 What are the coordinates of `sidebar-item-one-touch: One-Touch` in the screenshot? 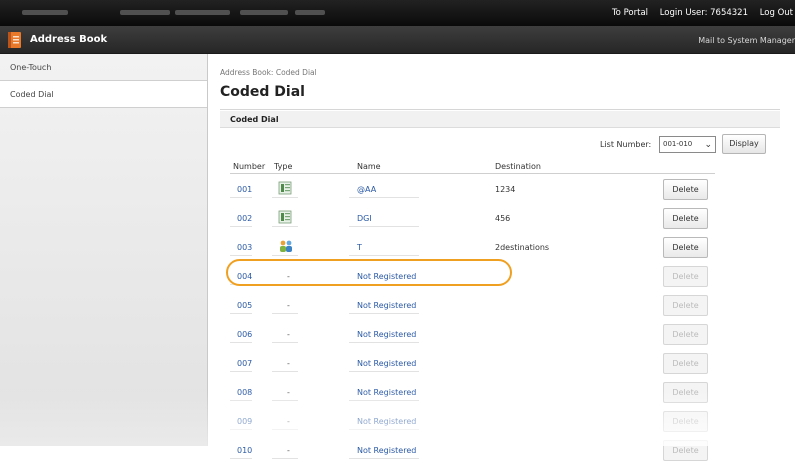 It's located at (103, 67).